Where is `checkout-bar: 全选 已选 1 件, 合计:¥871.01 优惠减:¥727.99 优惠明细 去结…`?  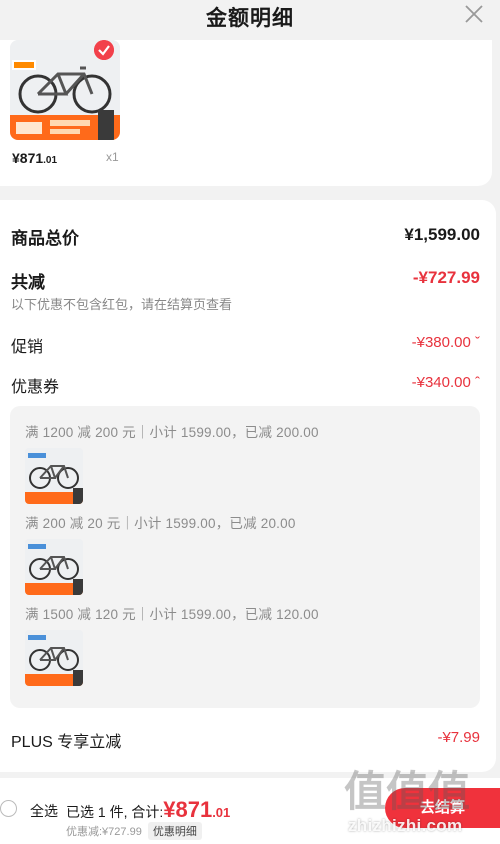
checkout-bar: 全选 已选 1 件, 合计:¥871.01 优惠减:¥727.99 优惠明细 去结… is located at coordinates (250, 811).